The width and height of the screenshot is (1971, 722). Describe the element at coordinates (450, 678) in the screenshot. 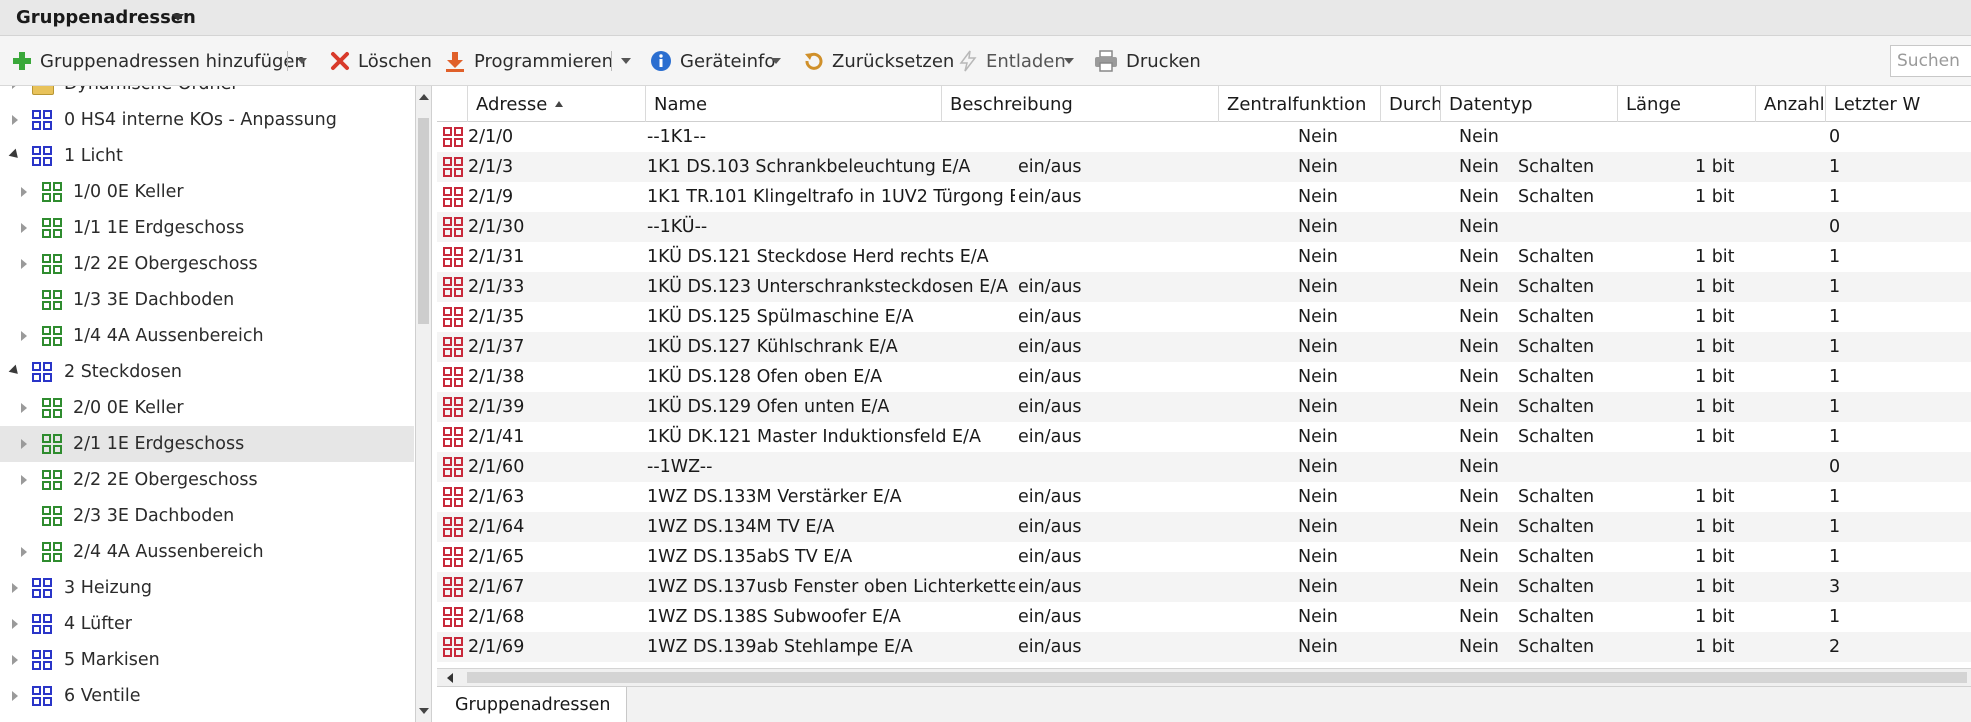

I see `scroll-left-arrow-icon` at that location.